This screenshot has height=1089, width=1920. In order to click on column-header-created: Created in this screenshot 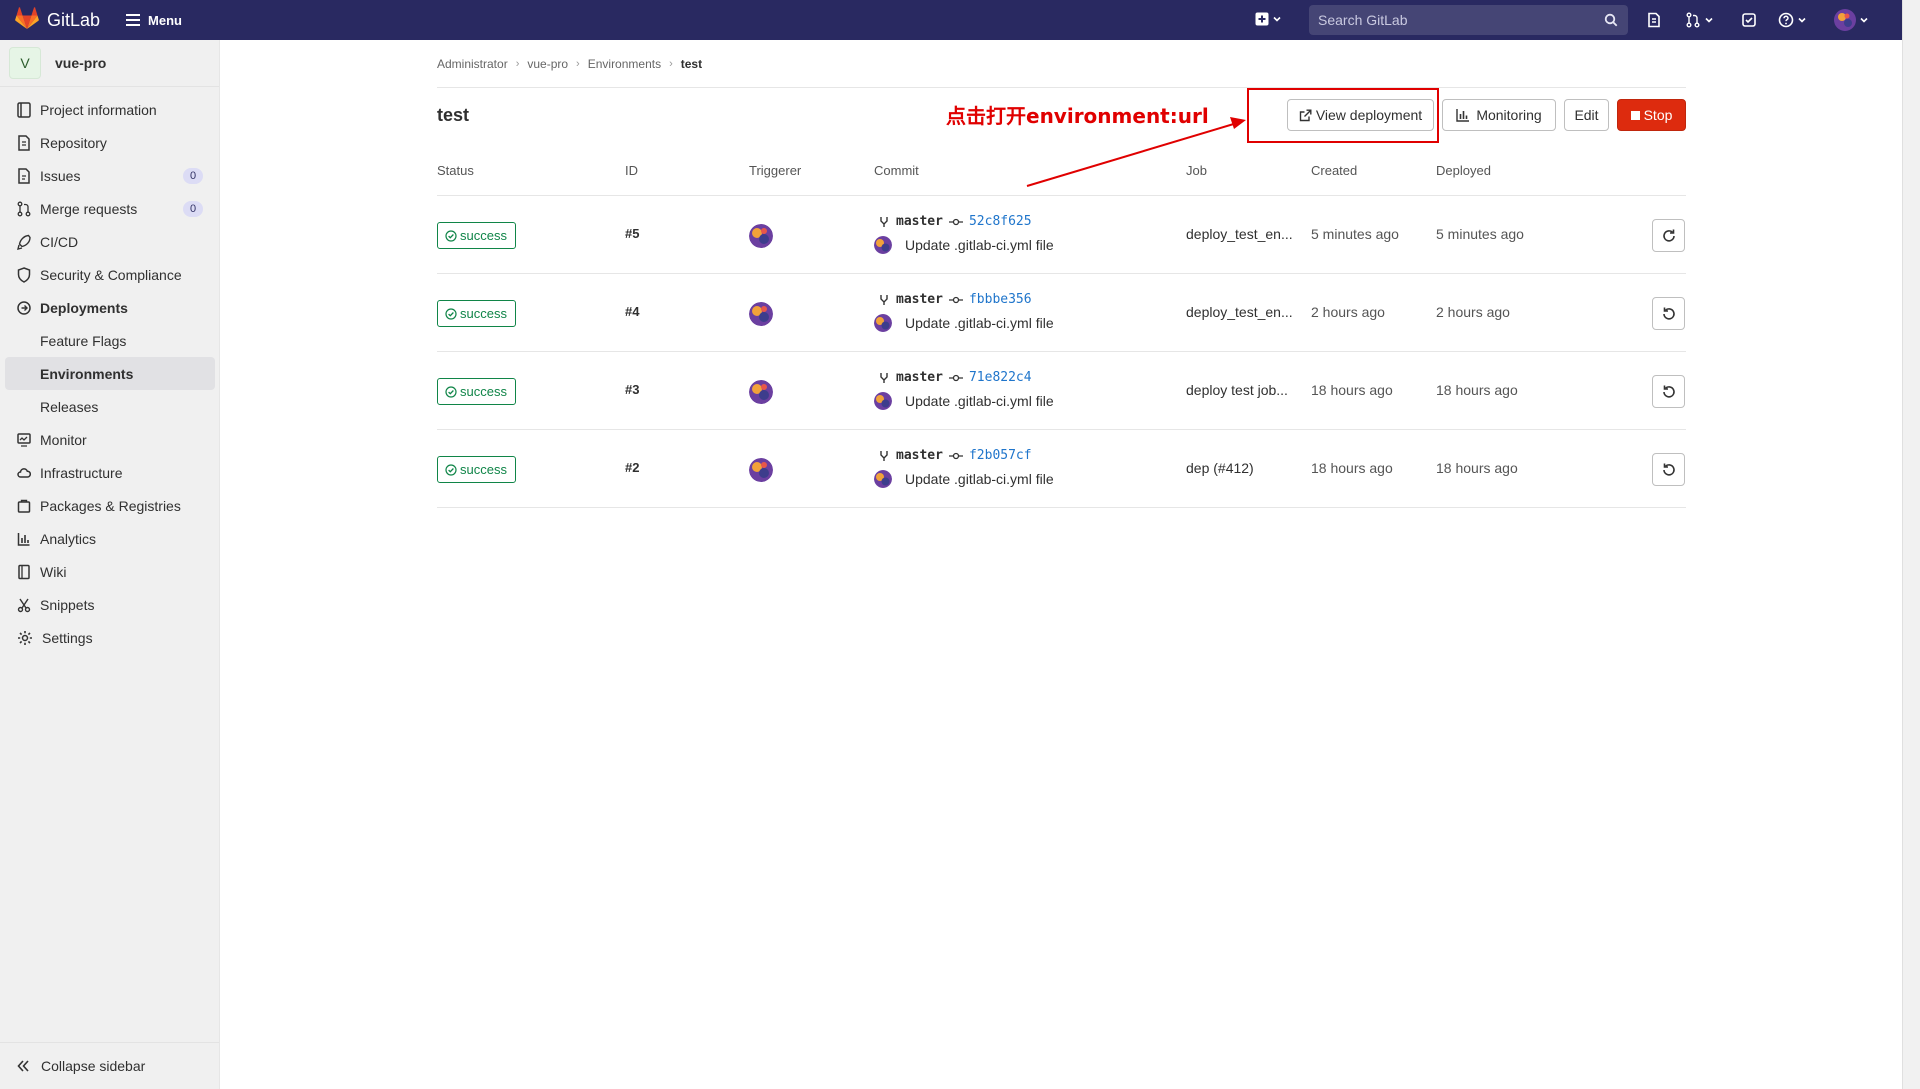, I will do `click(1334, 170)`.